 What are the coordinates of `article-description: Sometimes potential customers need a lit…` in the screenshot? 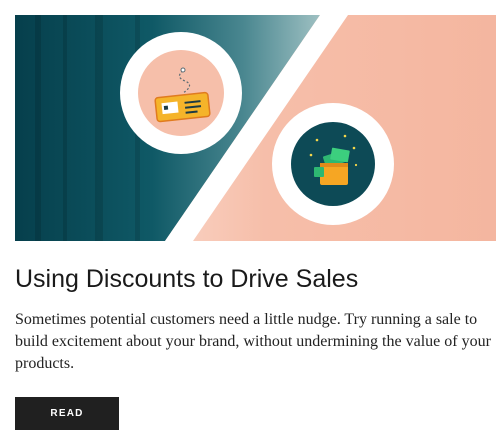 It's located at (253, 341).